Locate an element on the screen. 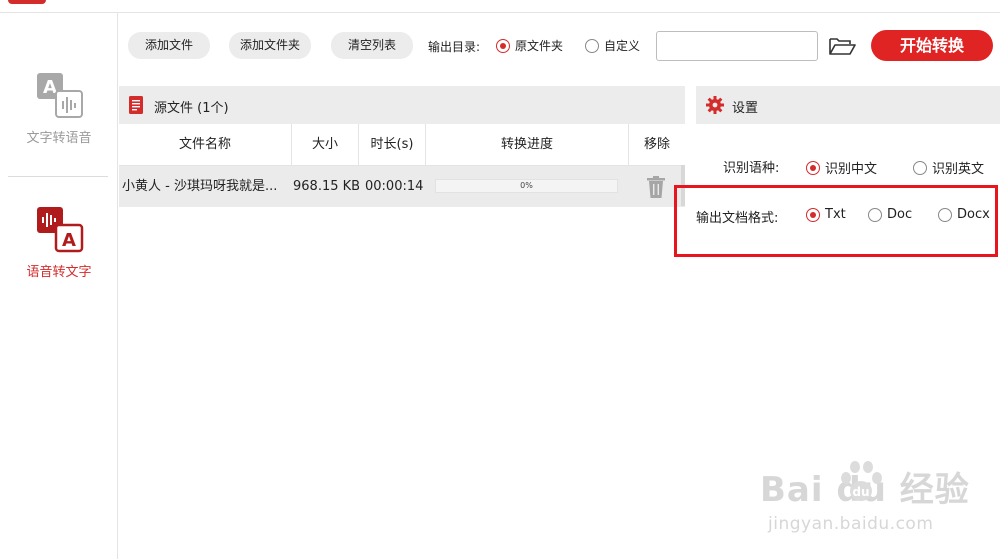  radio-label: 原文件夹 is located at coordinates (539, 46).